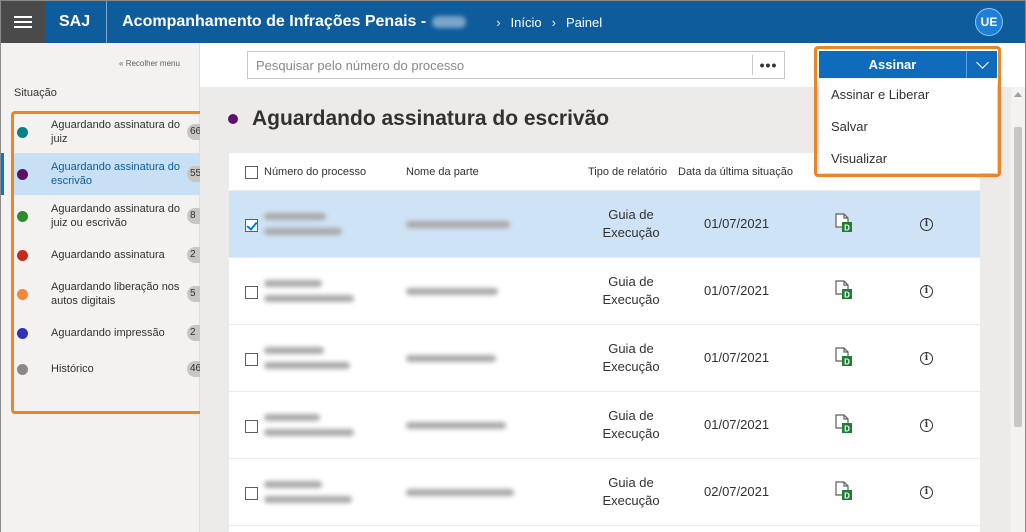 Image resolution: width=1026 pixels, height=532 pixels. I want to click on sidebar-item-label: Aguardando assinatura, so click(108, 255).